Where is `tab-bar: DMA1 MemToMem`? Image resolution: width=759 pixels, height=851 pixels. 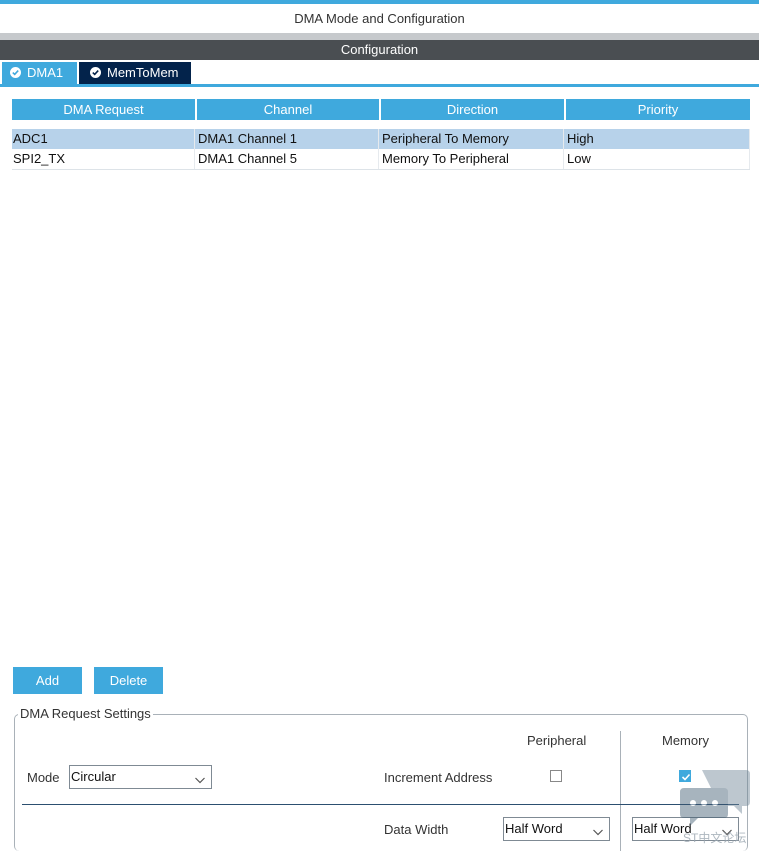 tab-bar: DMA1 MemToMem is located at coordinates (379, 73).